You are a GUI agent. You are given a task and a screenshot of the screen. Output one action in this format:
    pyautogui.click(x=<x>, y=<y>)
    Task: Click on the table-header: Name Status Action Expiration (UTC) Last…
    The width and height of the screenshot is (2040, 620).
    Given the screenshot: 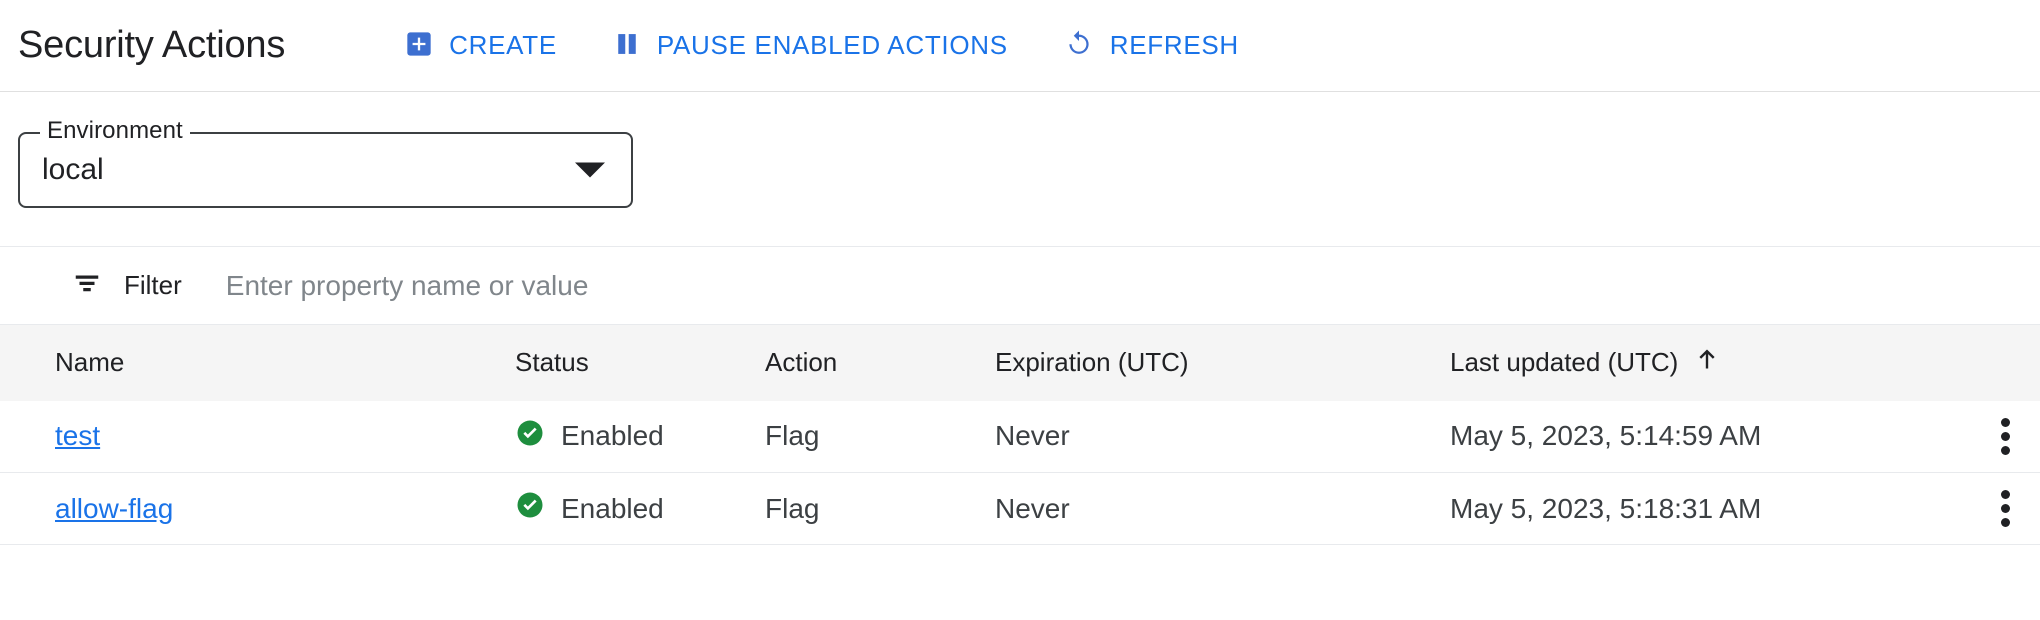 What is the action you would take?
    pyautogui.click(x=1020, y=362)
    